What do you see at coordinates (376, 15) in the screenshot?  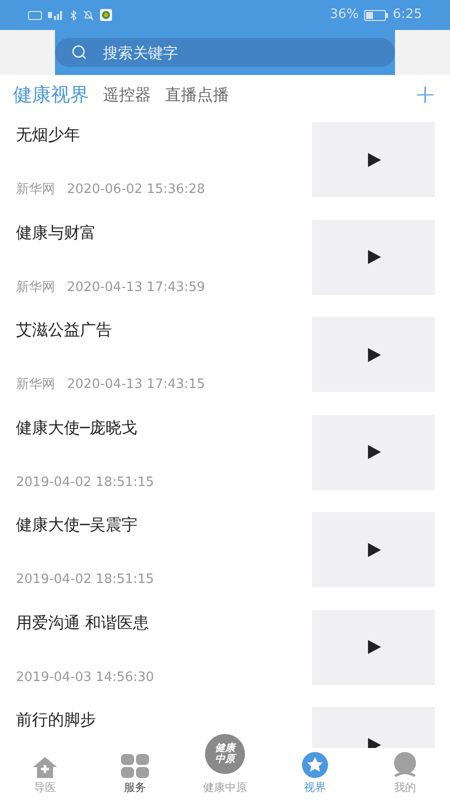 I see `battery-icon` at bounding box center [376, 15].